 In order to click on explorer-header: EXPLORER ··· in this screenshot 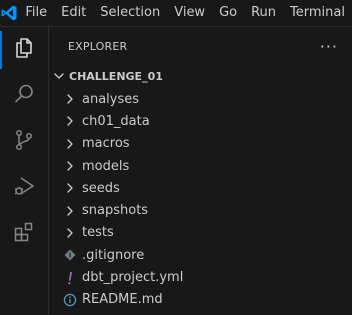, I will do `click(200, 46)`.